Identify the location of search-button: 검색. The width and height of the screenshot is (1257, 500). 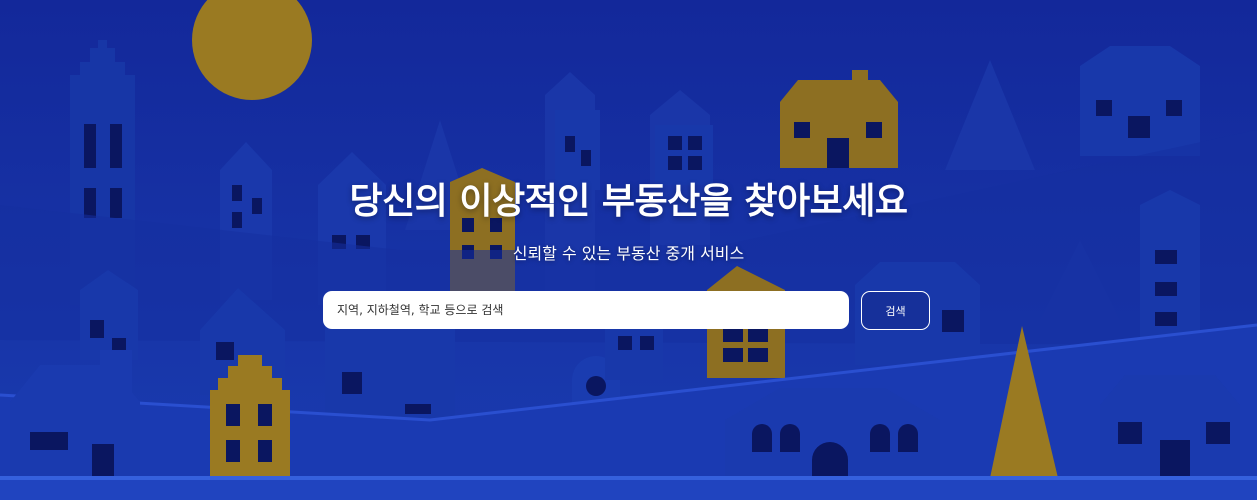
(895, 310).